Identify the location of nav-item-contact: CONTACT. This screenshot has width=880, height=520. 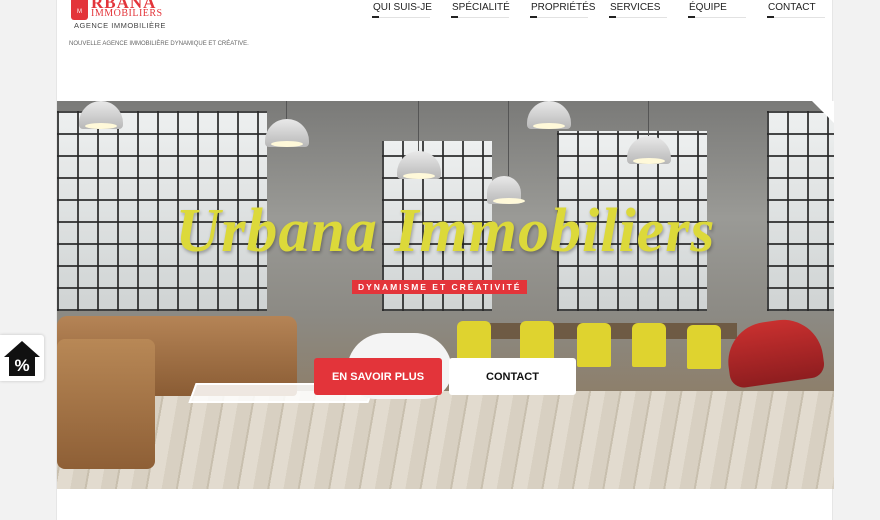
(806, 10).